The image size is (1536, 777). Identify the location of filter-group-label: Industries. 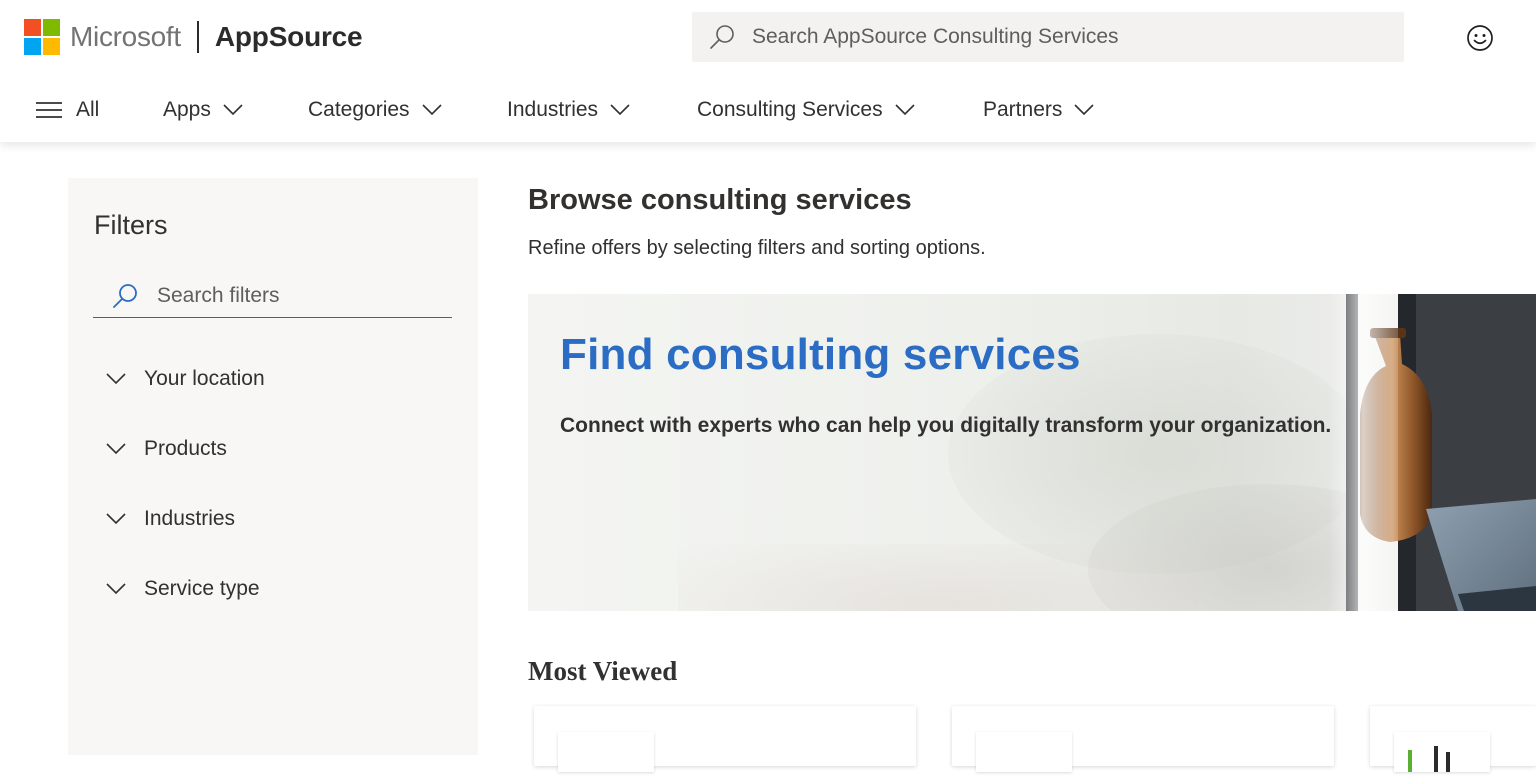
(190, 518).